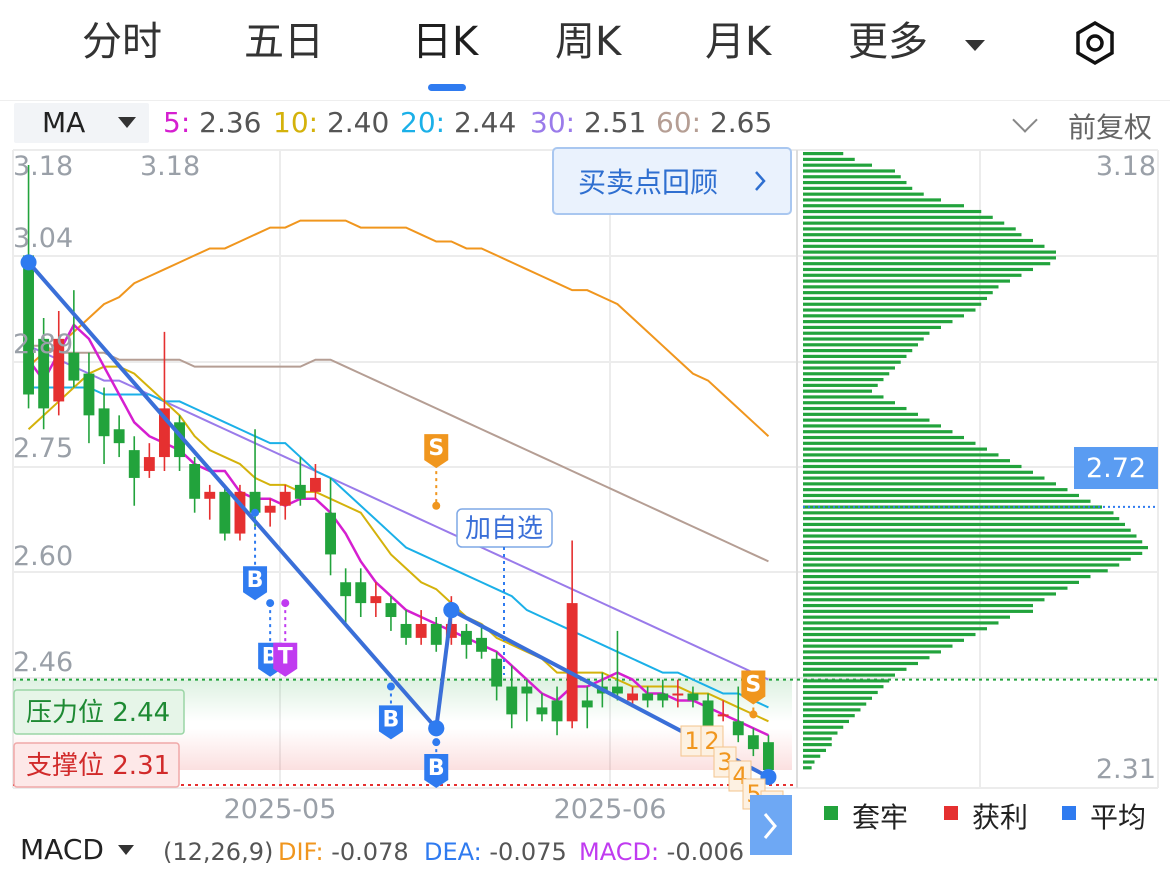  I want to click on macd-hist: MACD: -0.006, so click(661, 852).